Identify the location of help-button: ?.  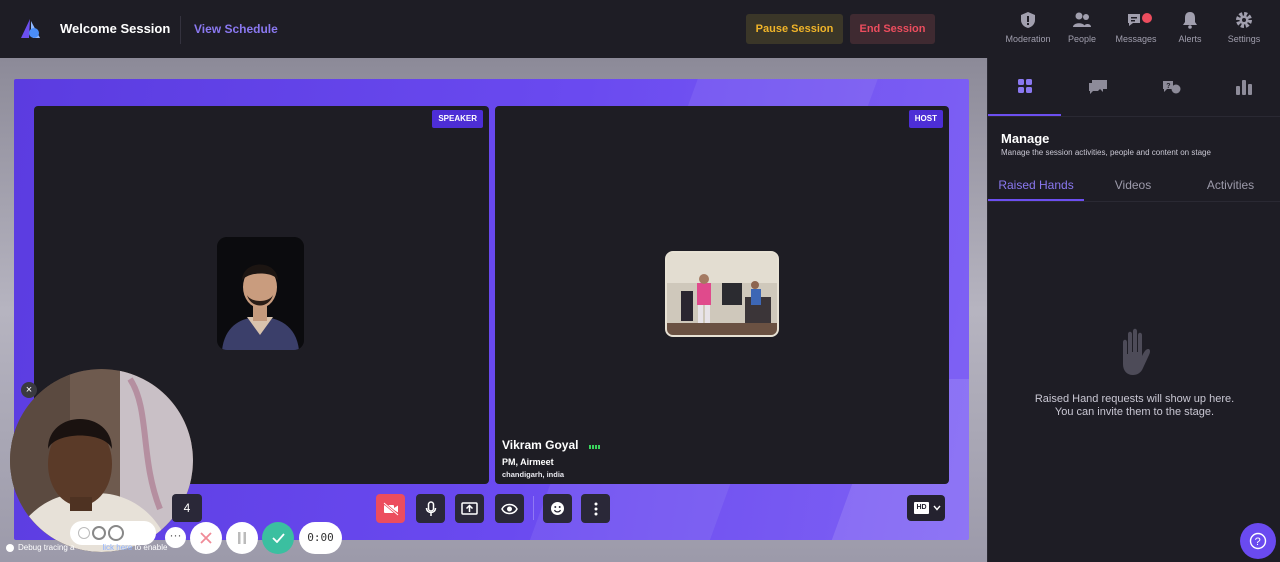
(1258, 541).